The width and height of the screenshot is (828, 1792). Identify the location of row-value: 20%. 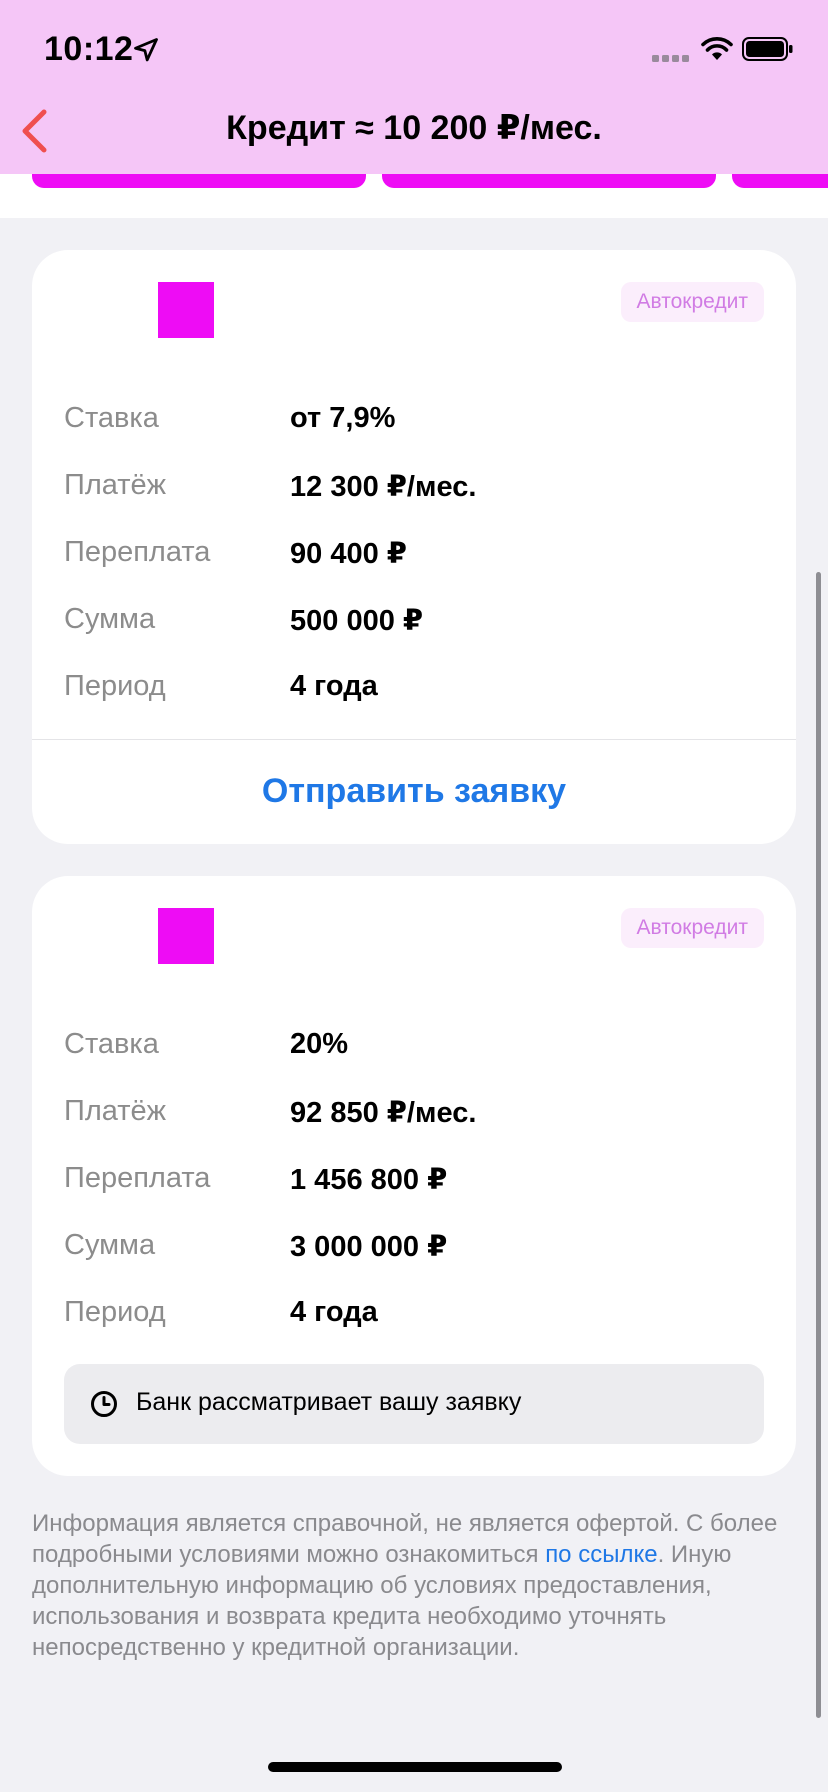
(319, 1044).